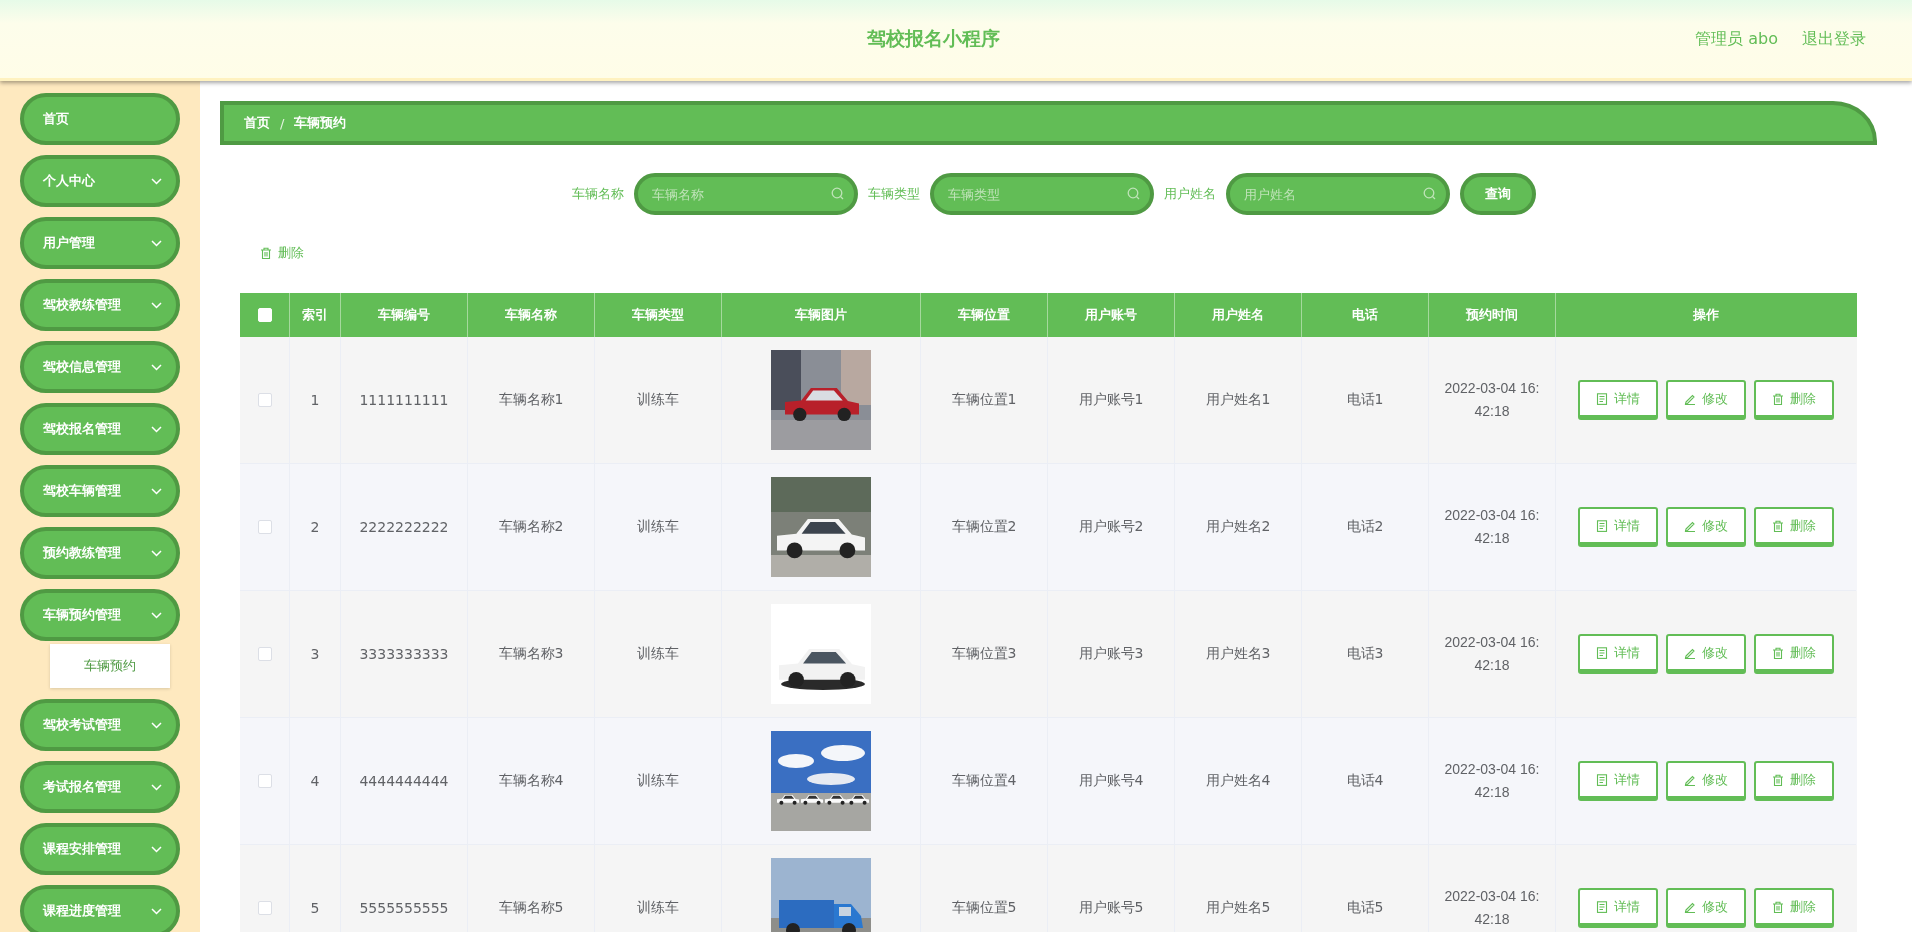 The image size is (1912, 932). I want to click on field-label: 车辆名称, so click(597, 194).